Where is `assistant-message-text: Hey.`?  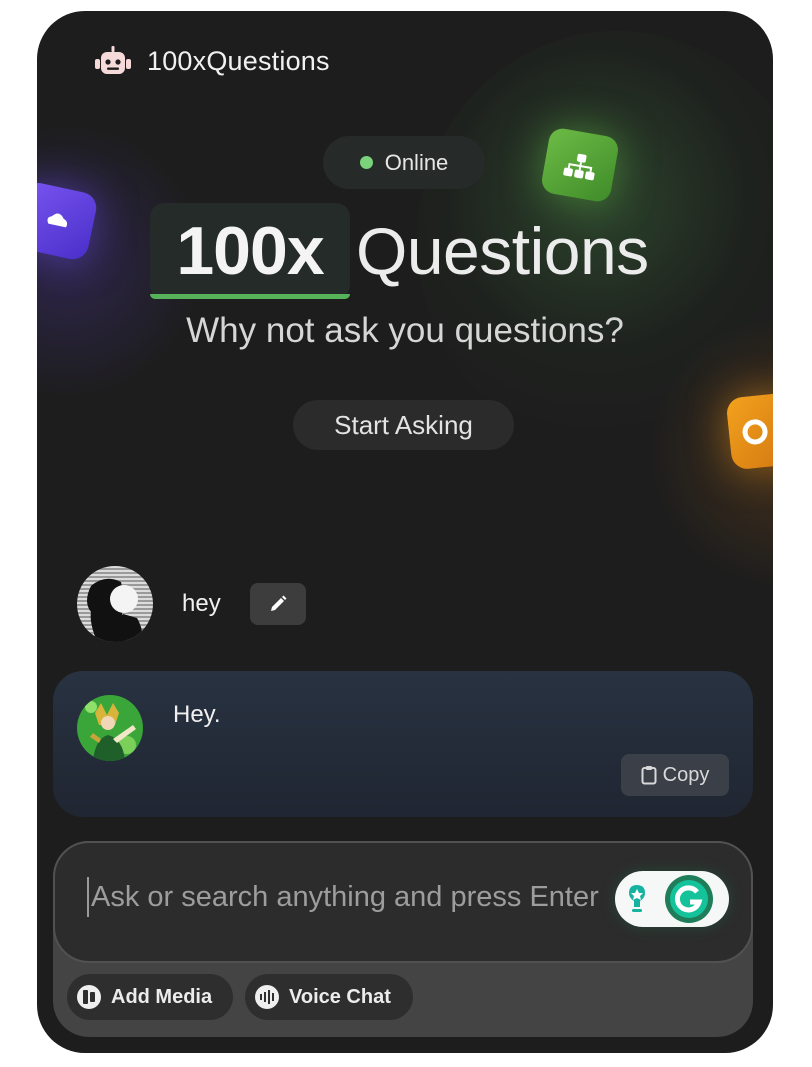 assistant-message-text: Hey. is located at coordinates (197, 714).